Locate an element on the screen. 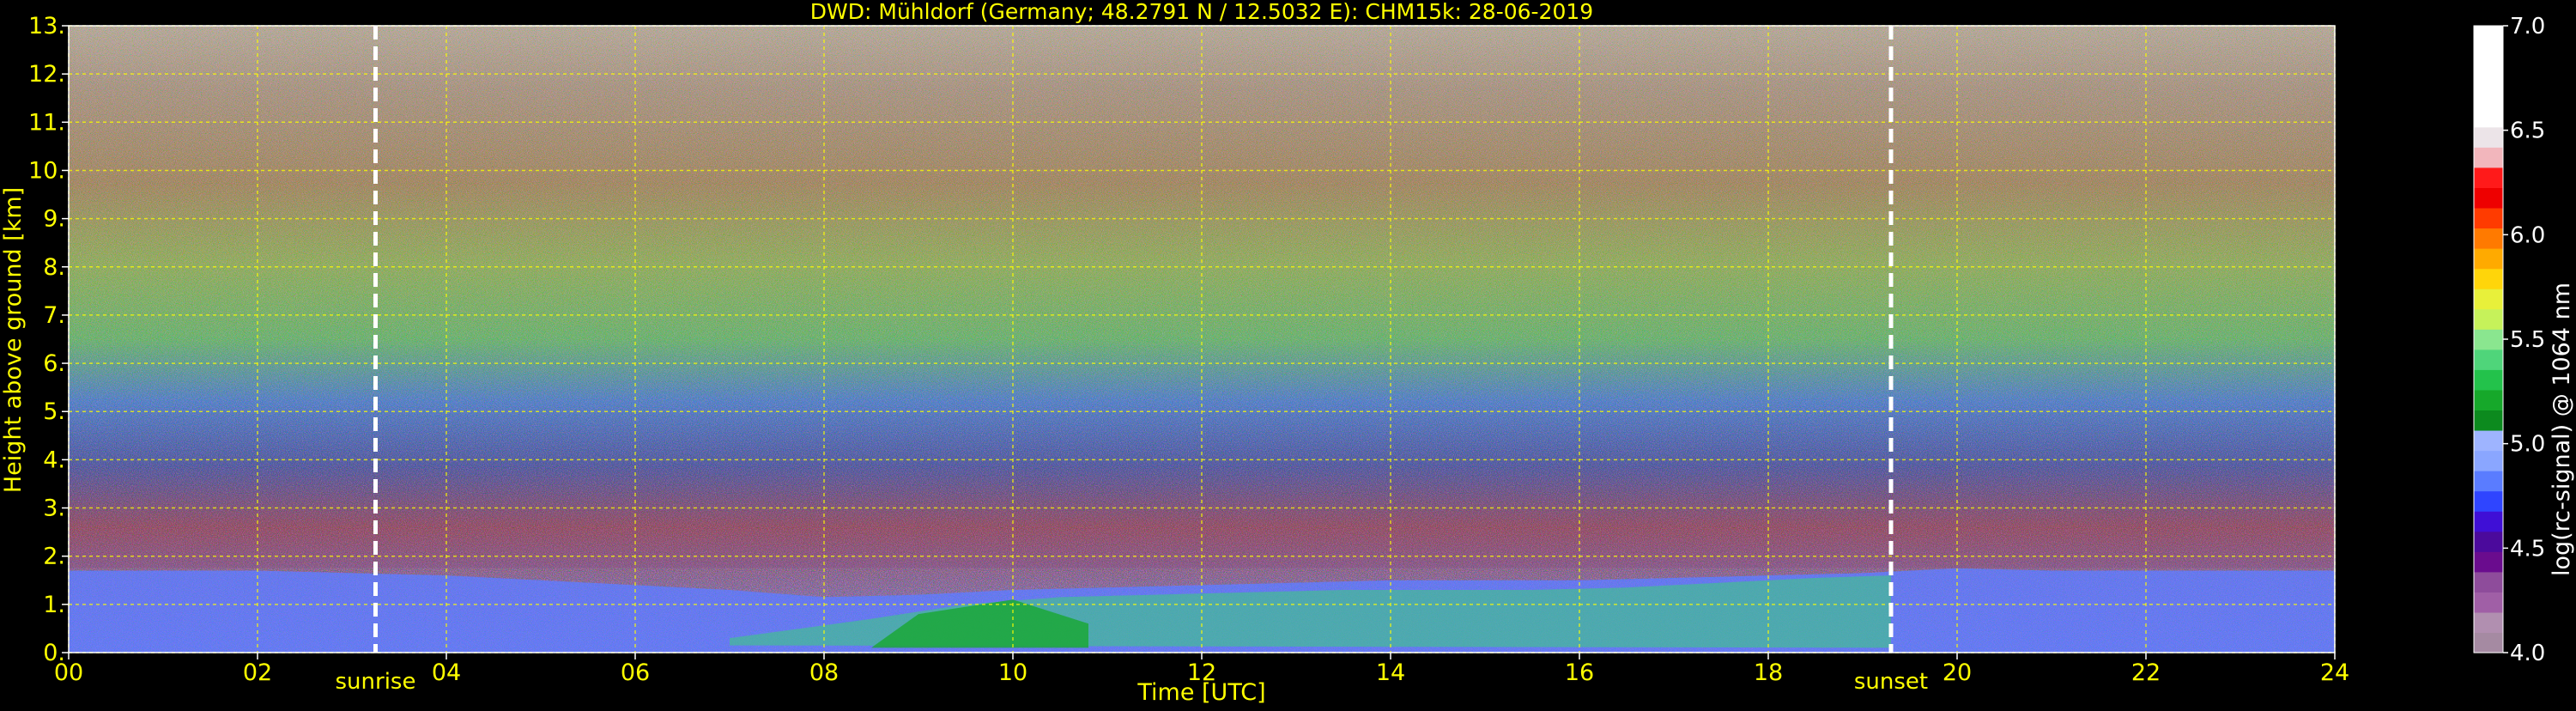  y-tick-label: 7. is located at coordinates (54, 315).